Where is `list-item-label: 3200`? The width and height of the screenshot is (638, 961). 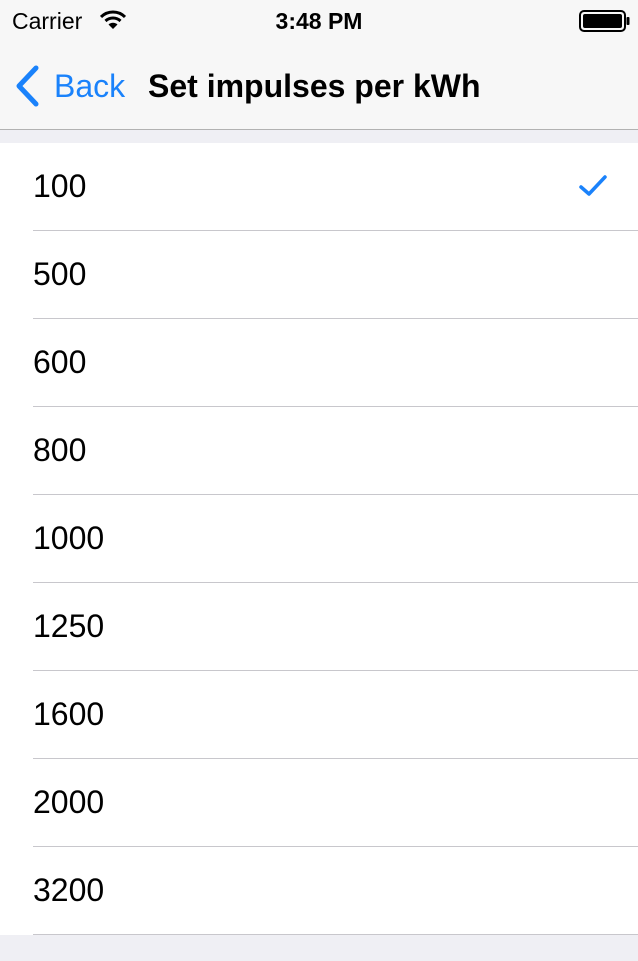 list-item-label: 3200 is located at coordinates (69, 890).